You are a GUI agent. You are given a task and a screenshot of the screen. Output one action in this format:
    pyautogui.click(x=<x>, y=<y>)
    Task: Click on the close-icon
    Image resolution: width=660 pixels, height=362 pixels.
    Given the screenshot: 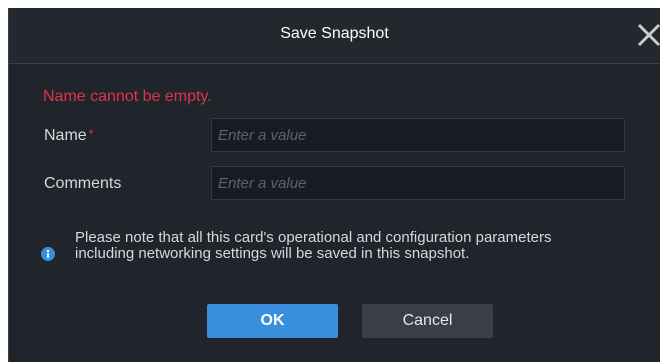 What is the action you would take?
    pyautogui.click(x=648, y=35)
    